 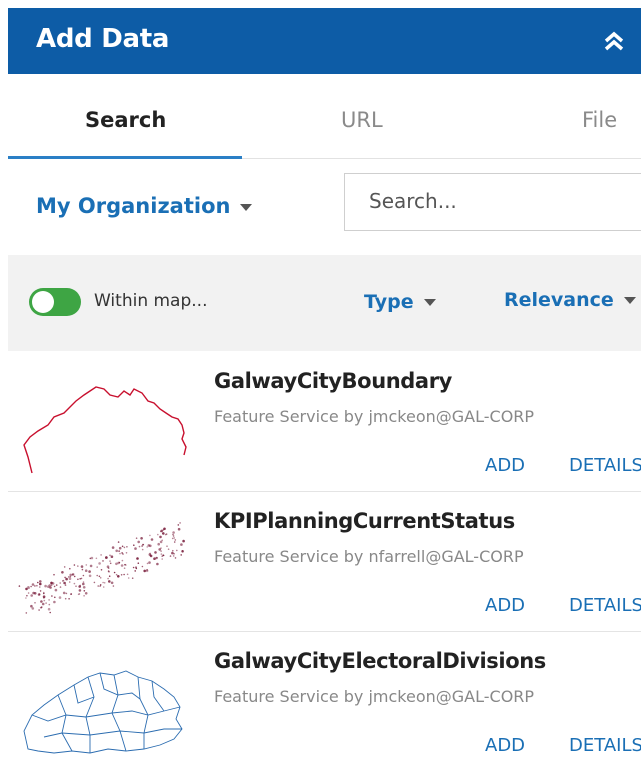 I want to click on search-box, so click(x=492, y=202).